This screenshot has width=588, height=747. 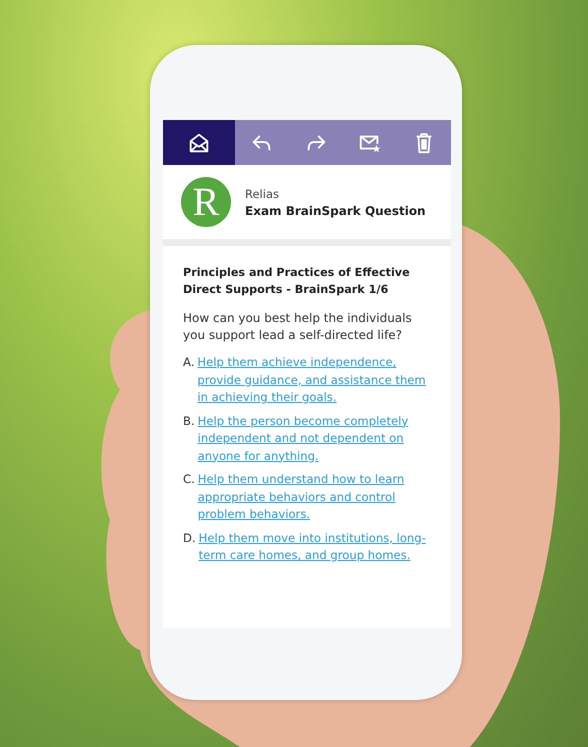 What do you see at coordinates (298, 327) in the screenshot?
I see `question-text: How can you best help the individuals you support lead a self-directed life?` at bounding box center [298, 327].